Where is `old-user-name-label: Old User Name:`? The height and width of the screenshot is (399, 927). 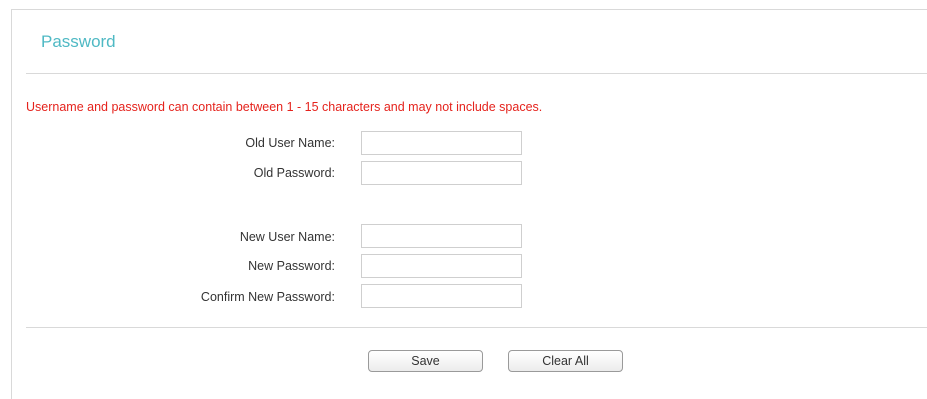
old-user-name-label: Old User Name: is located at coordinates (290, 143).